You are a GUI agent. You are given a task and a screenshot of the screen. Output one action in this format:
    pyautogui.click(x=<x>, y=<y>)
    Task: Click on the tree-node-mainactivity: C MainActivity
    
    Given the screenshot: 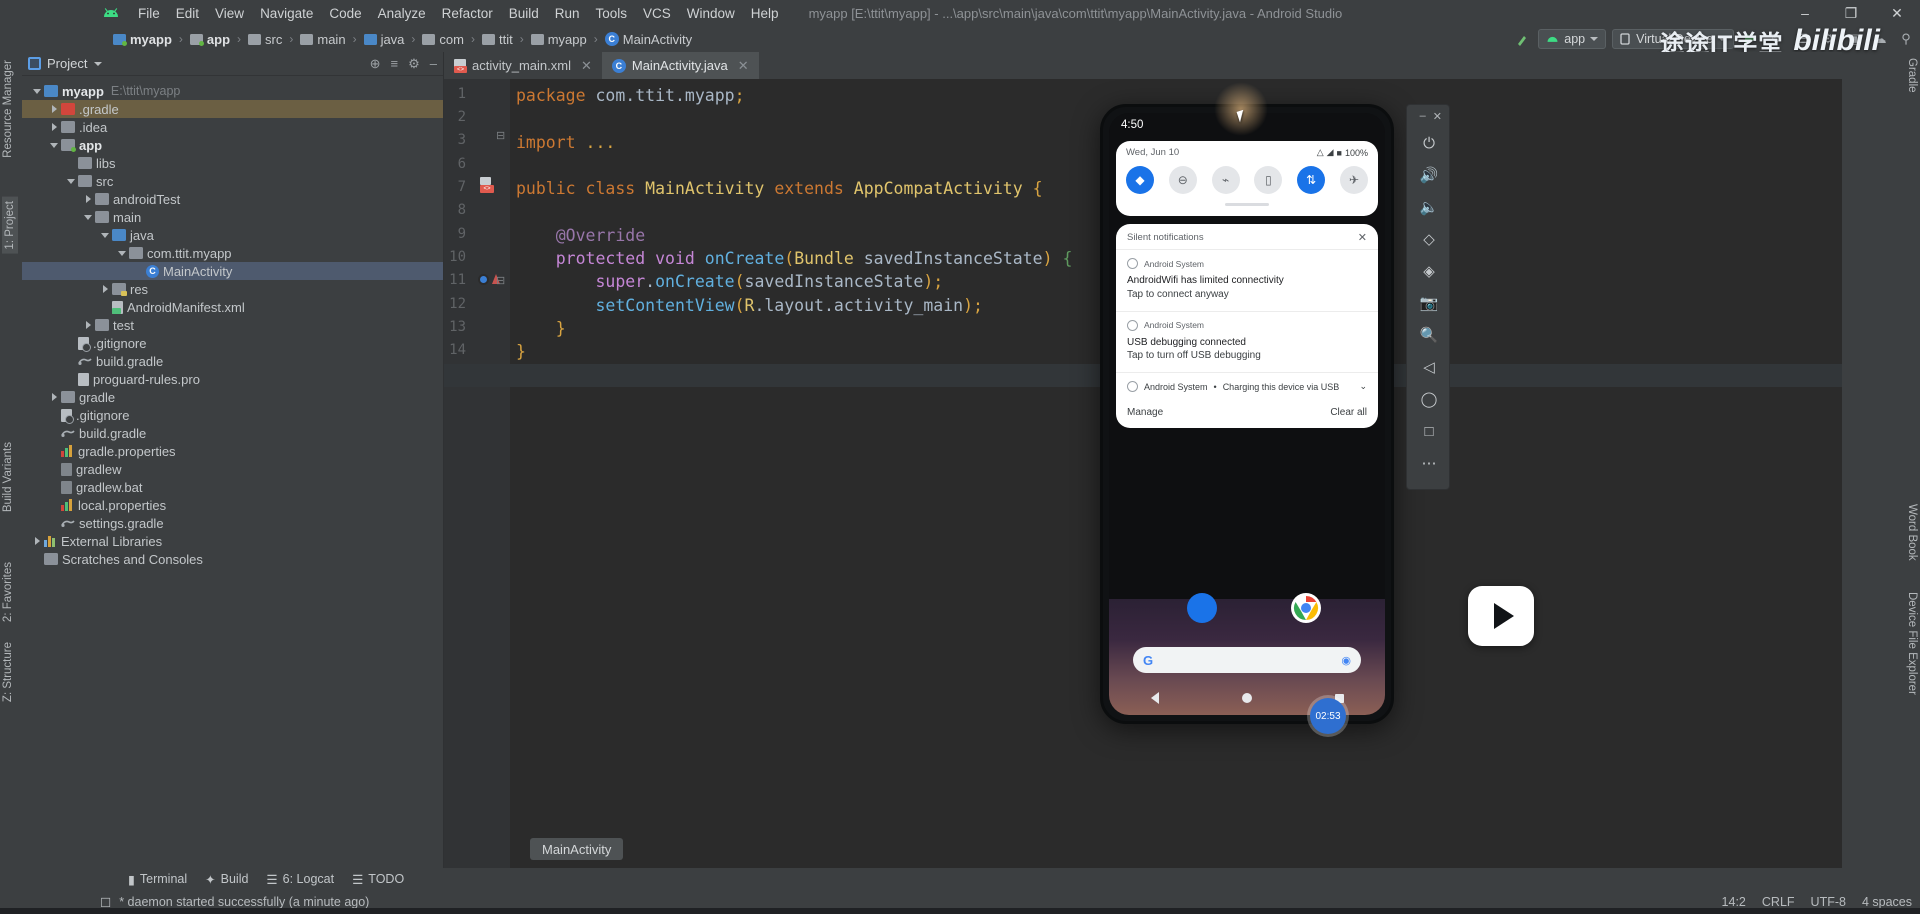 What is the action you would take?
    pyautogui.click(x=232, y=271)
    